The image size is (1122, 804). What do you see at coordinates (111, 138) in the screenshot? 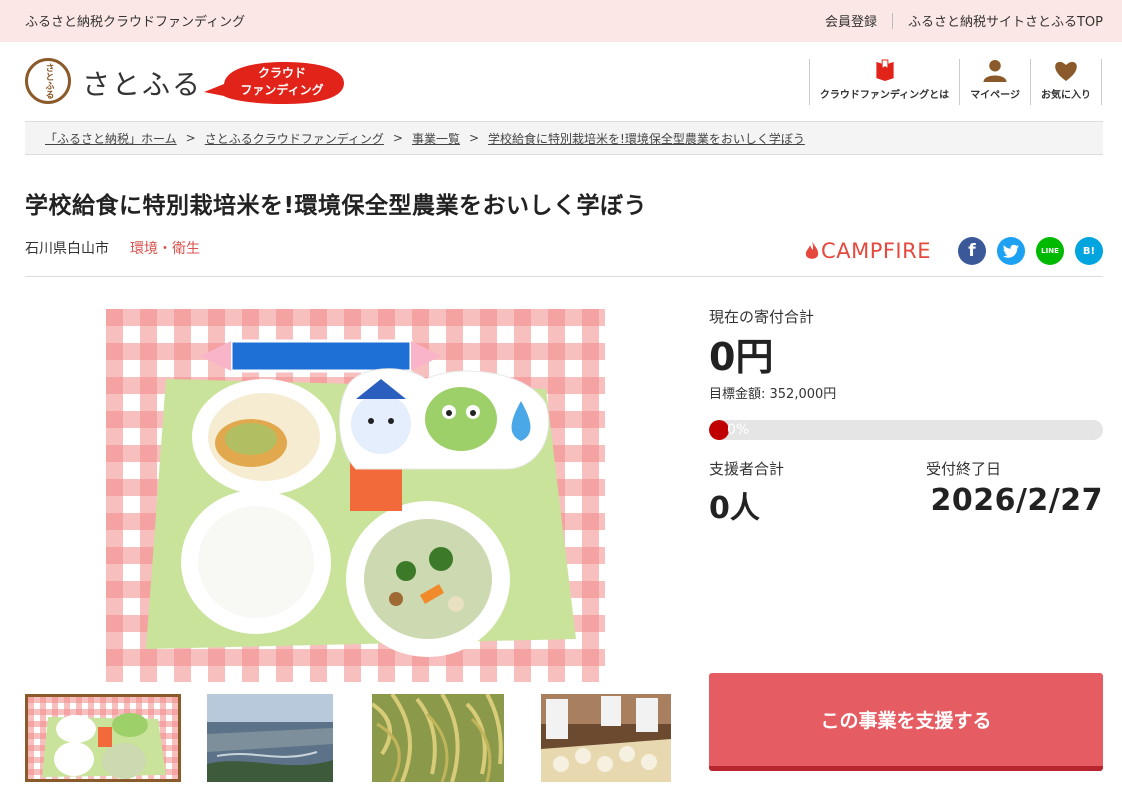
I see `breadcrumb-home: 「ふるさと納税」ホーム` at bounding box center [111, 138].